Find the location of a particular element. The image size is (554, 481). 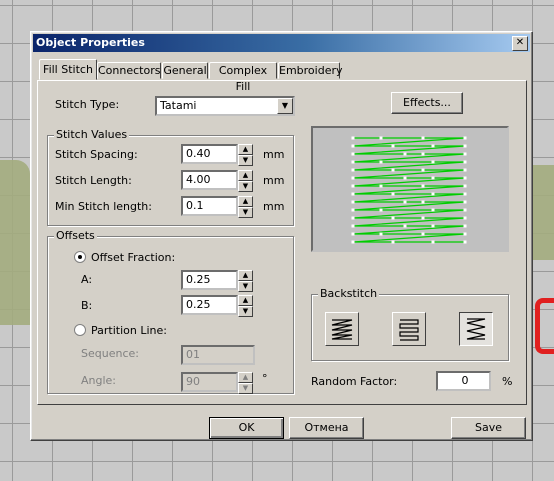

stitch-type-label: Stitch Type: is located at coordinates (87, 104).